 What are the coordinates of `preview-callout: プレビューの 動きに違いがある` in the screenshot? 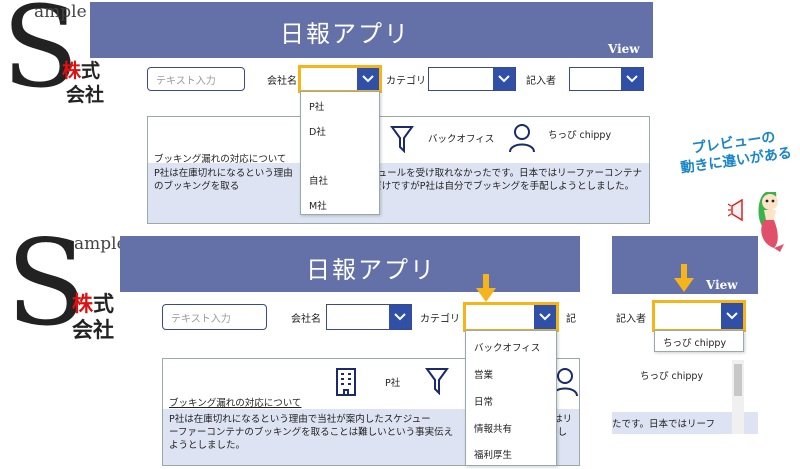 It's located at (736, 153).